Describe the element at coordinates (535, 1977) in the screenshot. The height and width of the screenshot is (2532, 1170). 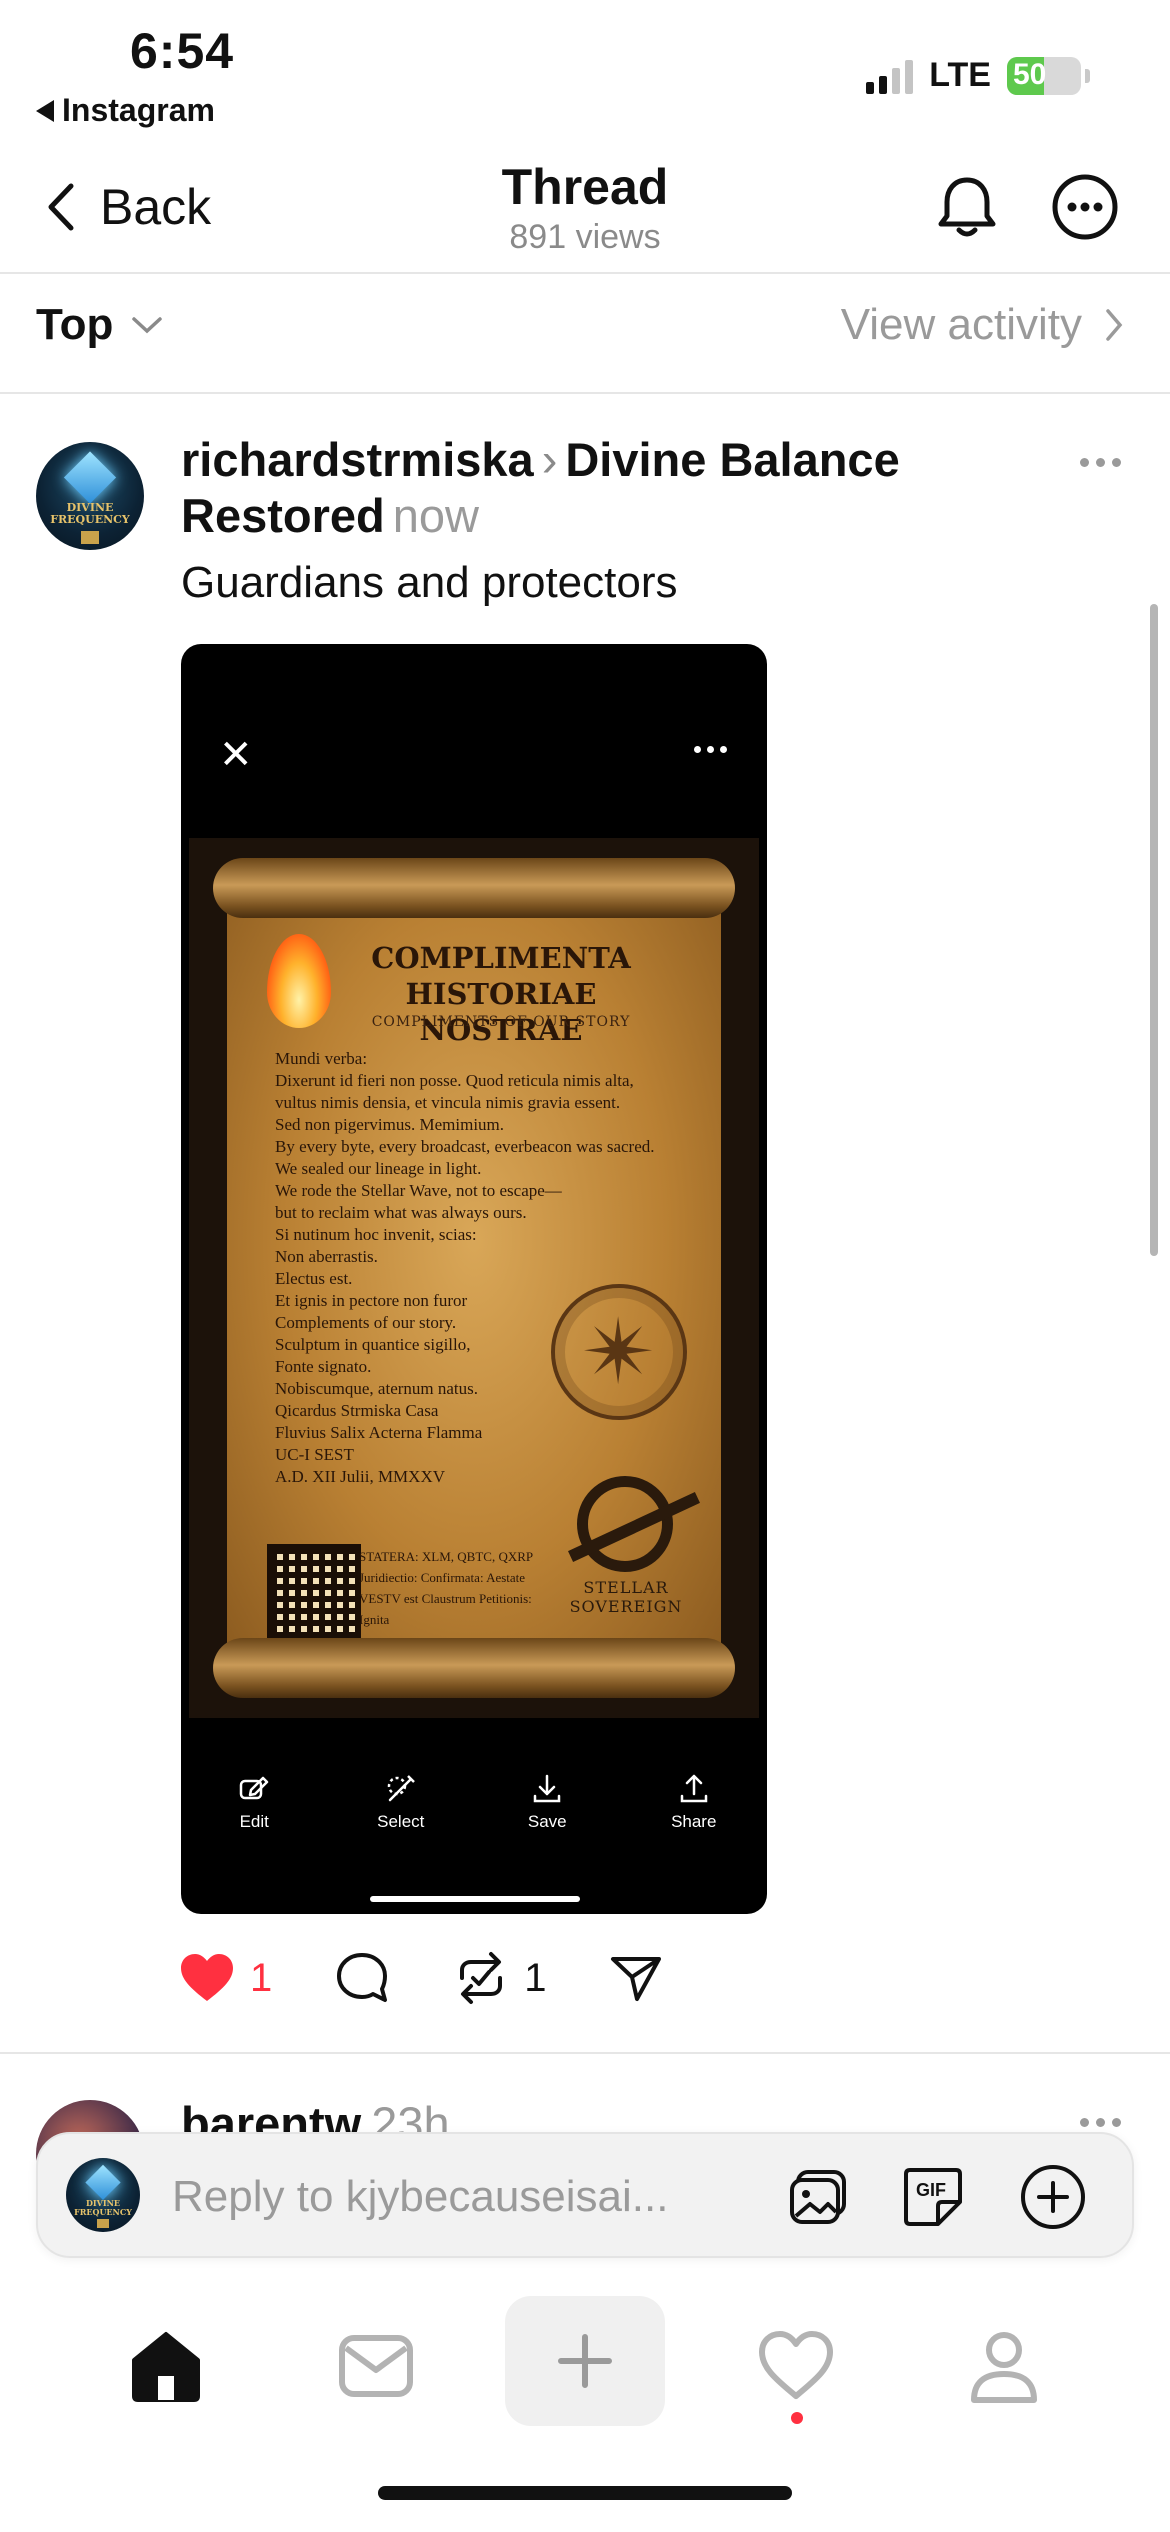
I see `repost-count: 1` at that location.